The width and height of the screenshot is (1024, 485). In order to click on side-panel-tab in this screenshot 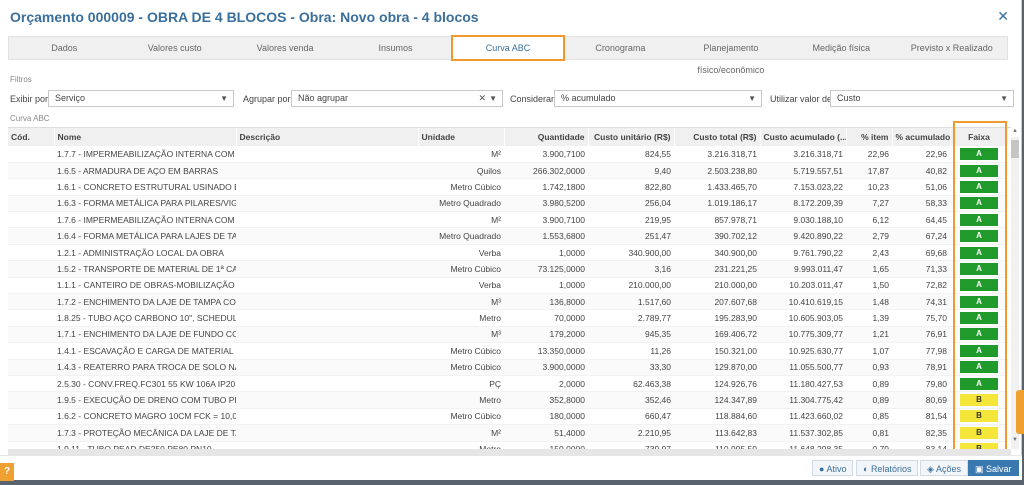, I will do `click(1020, 412)`.